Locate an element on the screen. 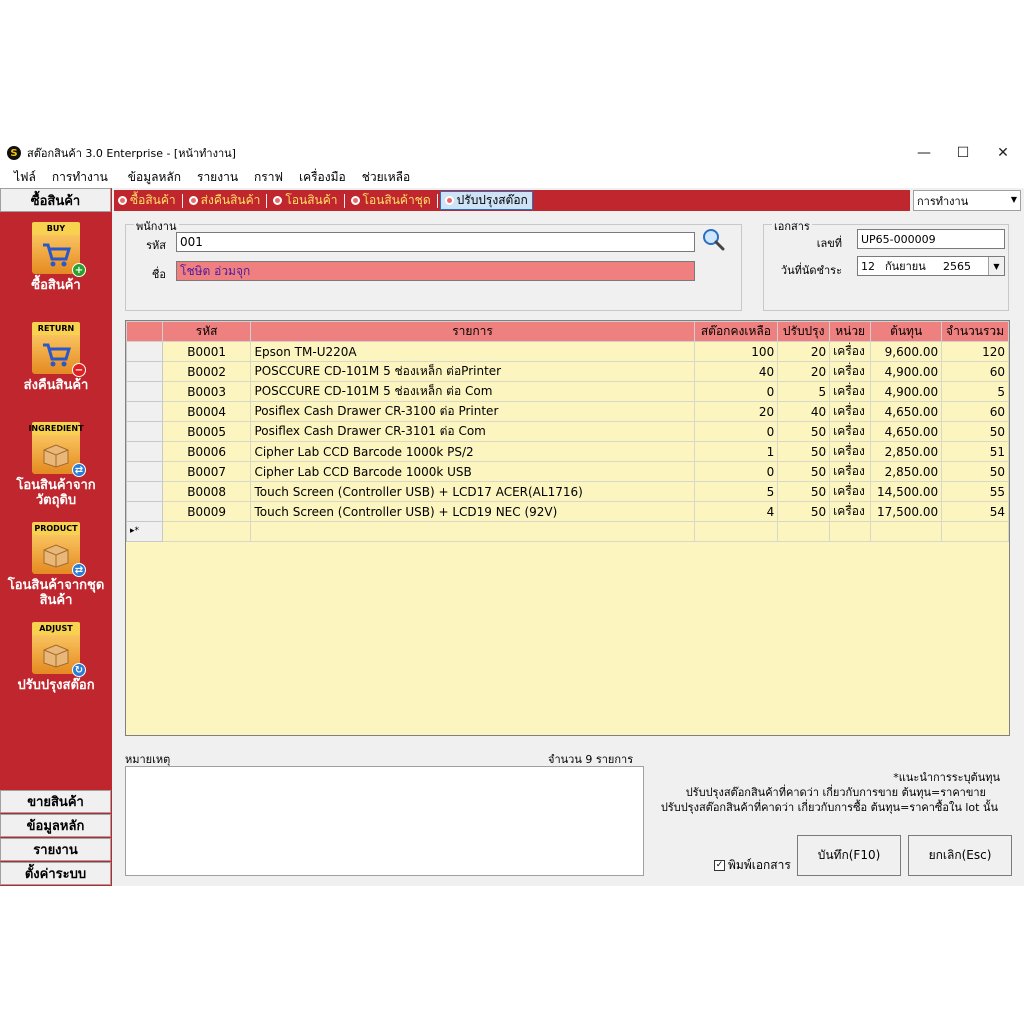 Image resolution: width=1024 pixels, height=1024 pixels. cell-stock: 40 is located at coordinates (736, 371).